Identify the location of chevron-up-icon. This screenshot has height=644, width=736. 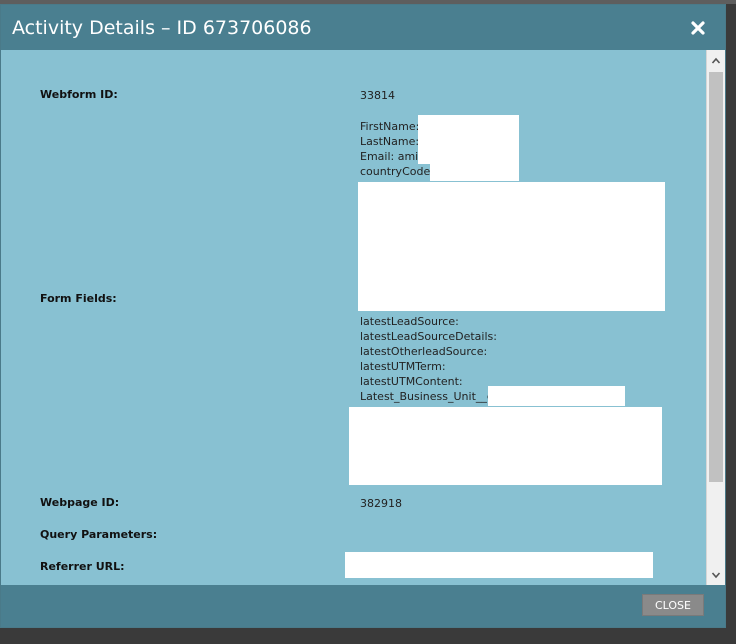
(716, 61).